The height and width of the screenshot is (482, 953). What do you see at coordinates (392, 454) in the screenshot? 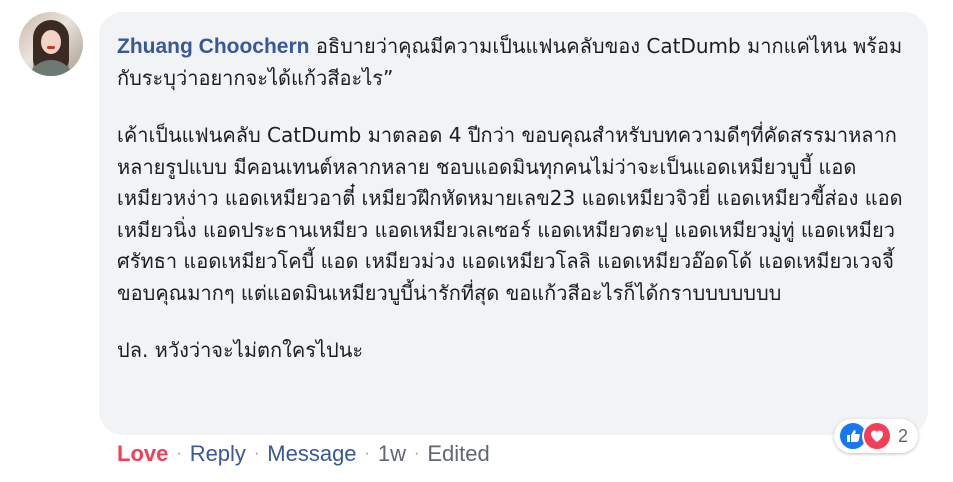
I see `timestamp: 1w` at bounding box center [392, 454].